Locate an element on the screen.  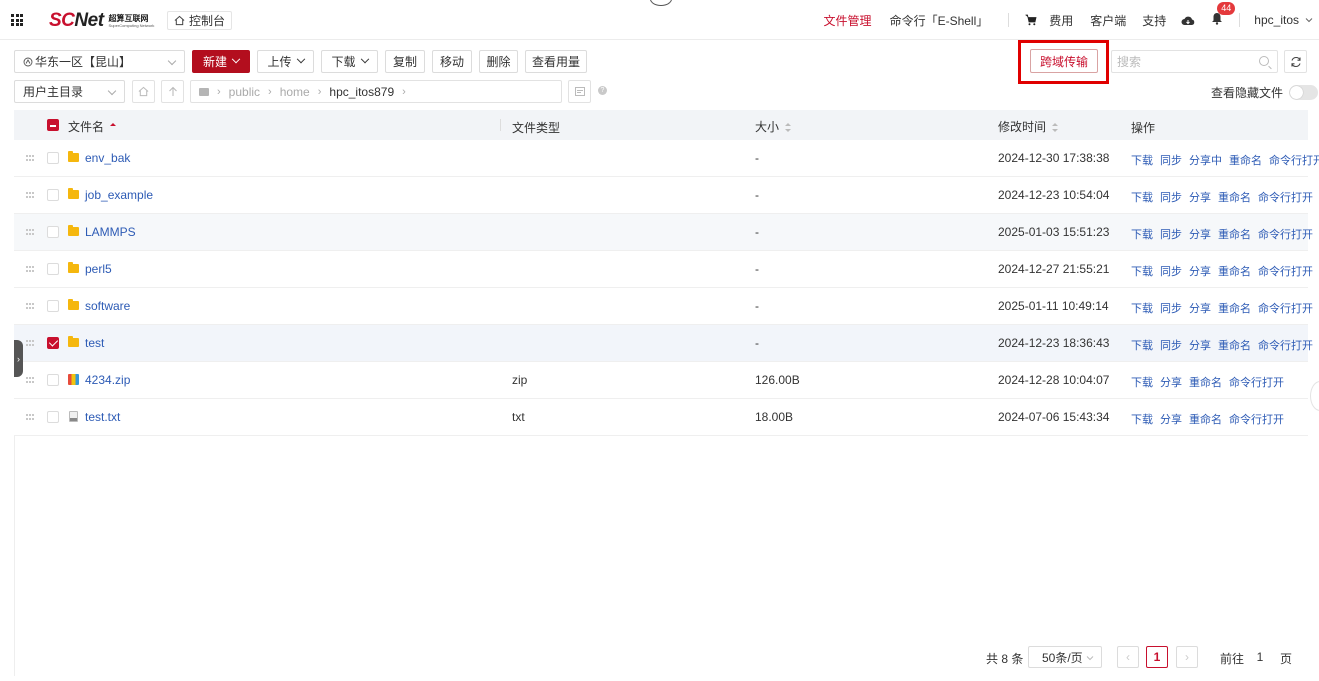
home-button is located at coordinates (143, 91).